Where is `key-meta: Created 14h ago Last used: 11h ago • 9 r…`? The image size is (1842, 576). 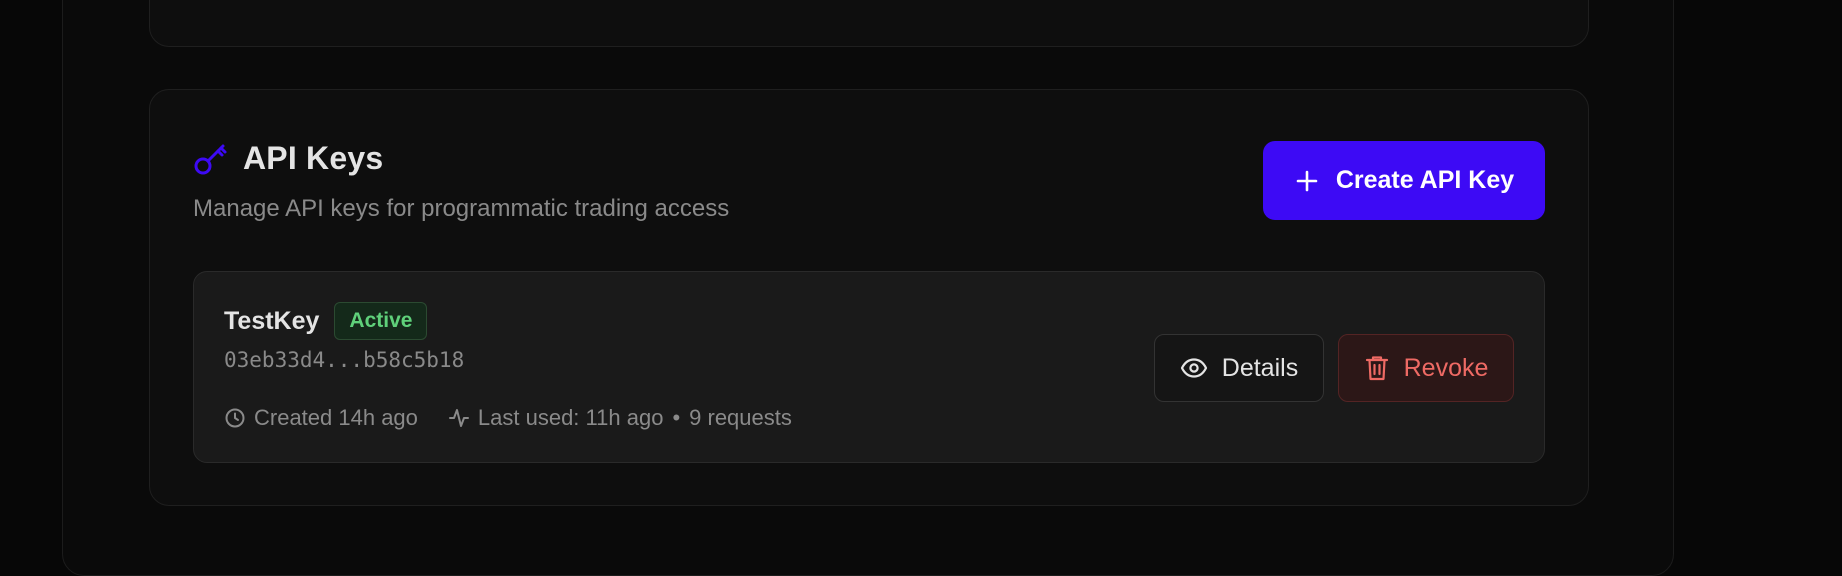 key-meta: Created 14h ago Last used: 11h ago • 9 r… is located at coordinates (508, 418).